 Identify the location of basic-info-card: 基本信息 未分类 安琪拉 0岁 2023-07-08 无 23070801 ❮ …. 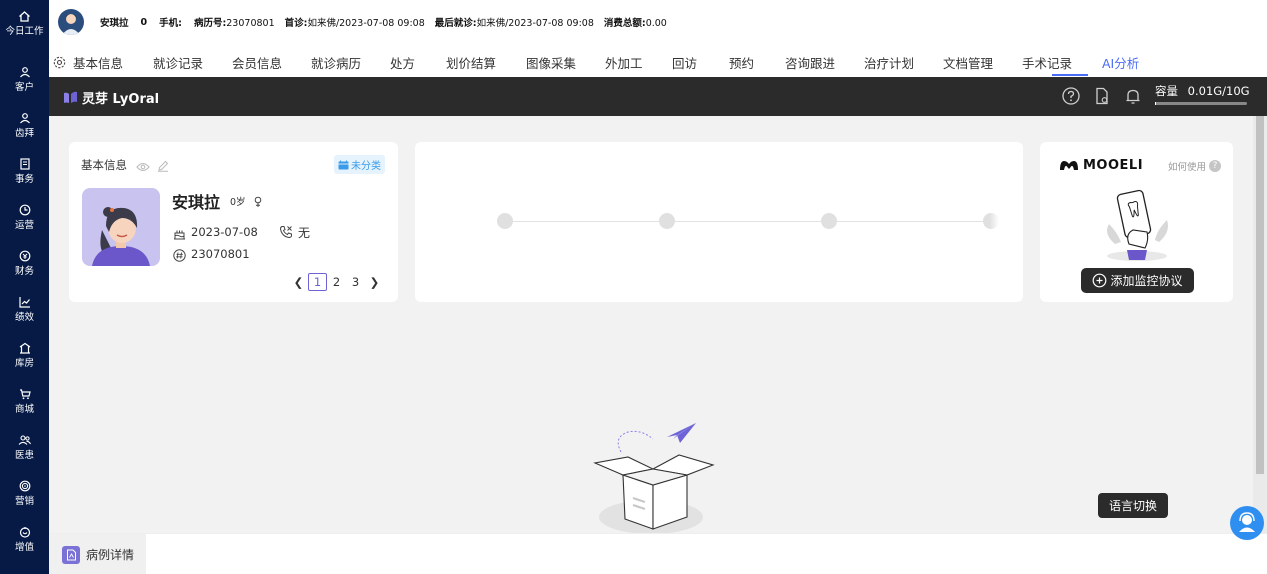
(233, 222).